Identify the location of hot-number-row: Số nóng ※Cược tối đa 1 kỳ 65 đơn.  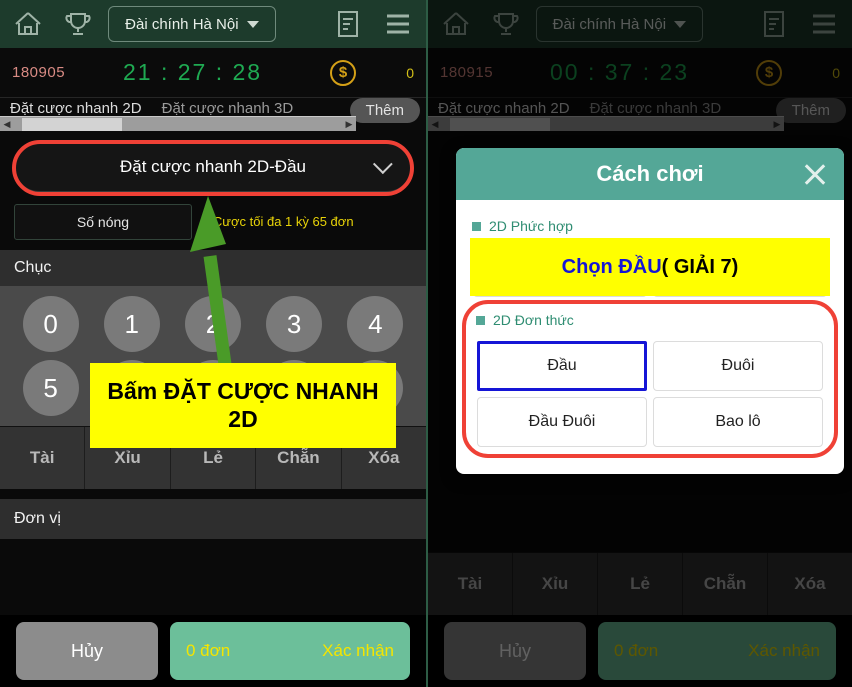
(213, 224).